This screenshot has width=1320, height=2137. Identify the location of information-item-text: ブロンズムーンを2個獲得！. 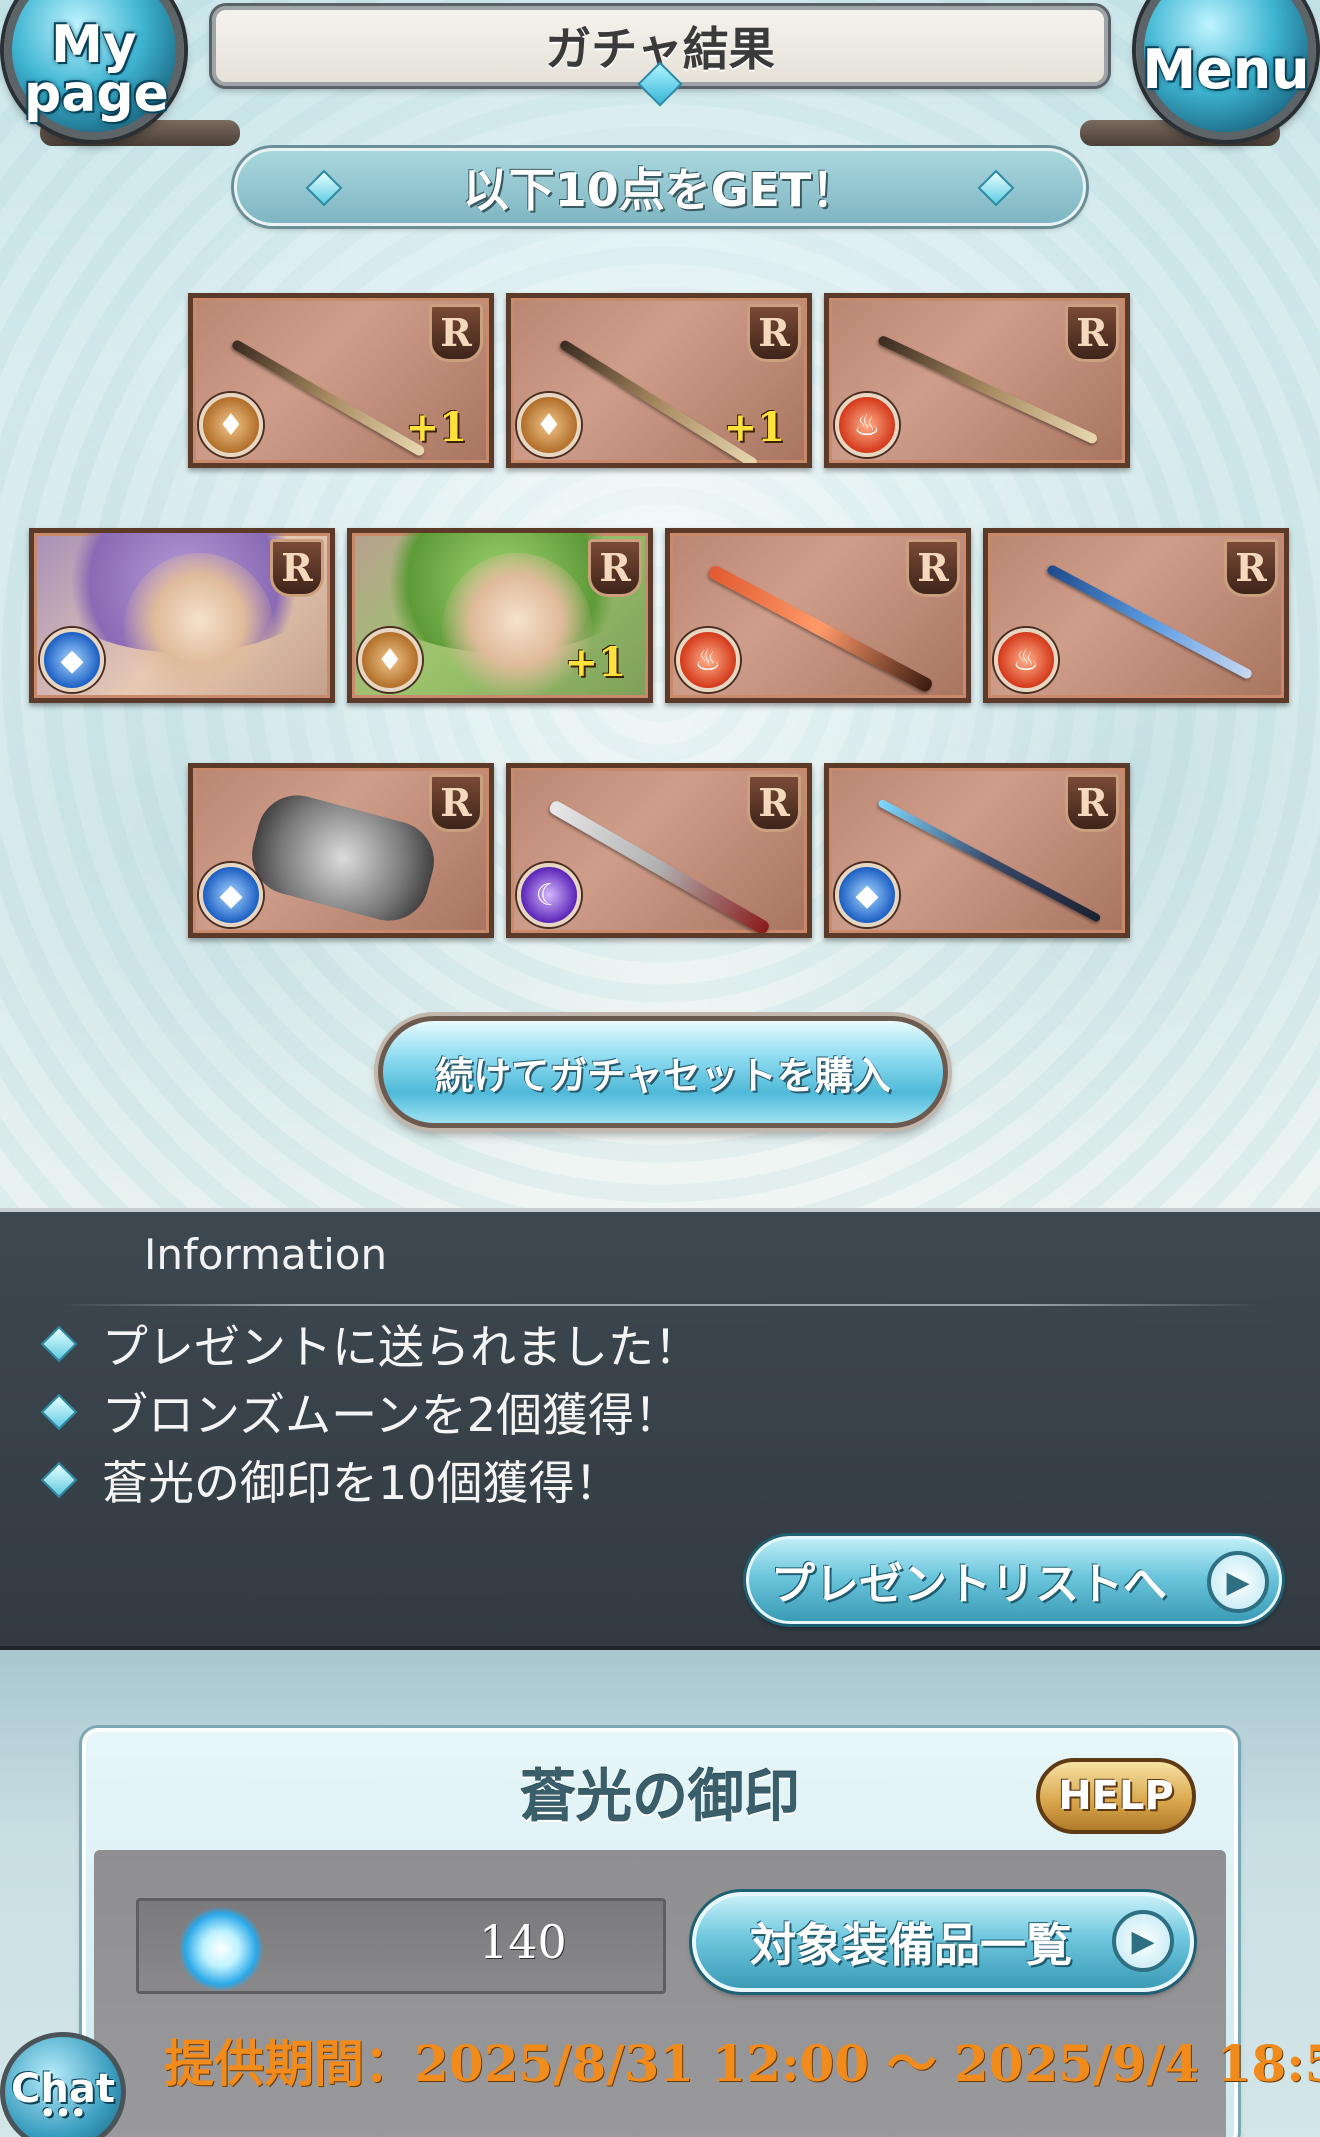
(391, 1415).